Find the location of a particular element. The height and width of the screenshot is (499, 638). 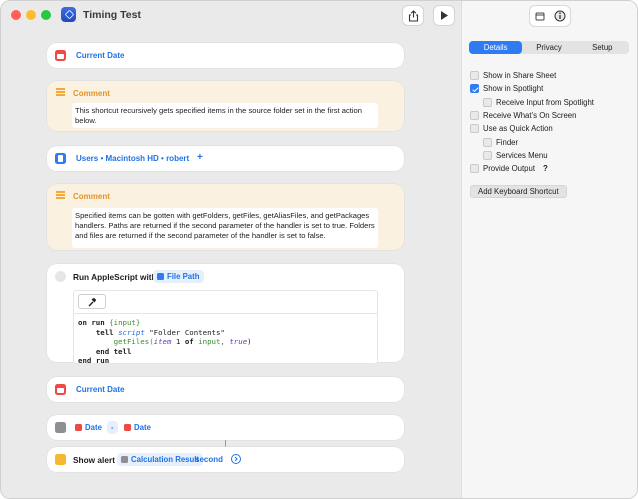

onscreen-checkbox is located at coordinates (474, 115).